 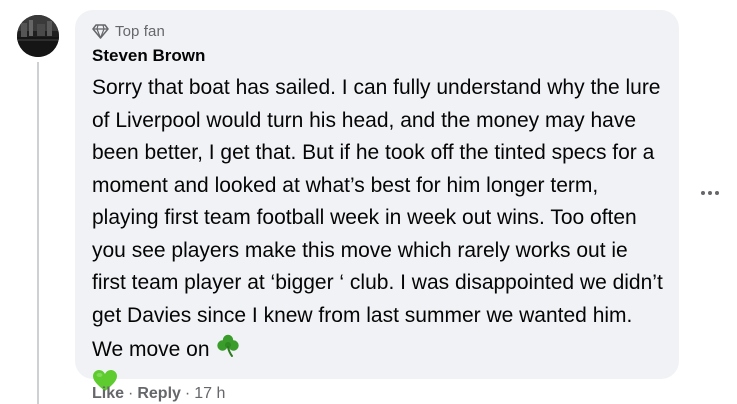 What do you see at coordinates (38, 233) in the screenshot?
I see `thread-line` at bounding box center [38, 233].